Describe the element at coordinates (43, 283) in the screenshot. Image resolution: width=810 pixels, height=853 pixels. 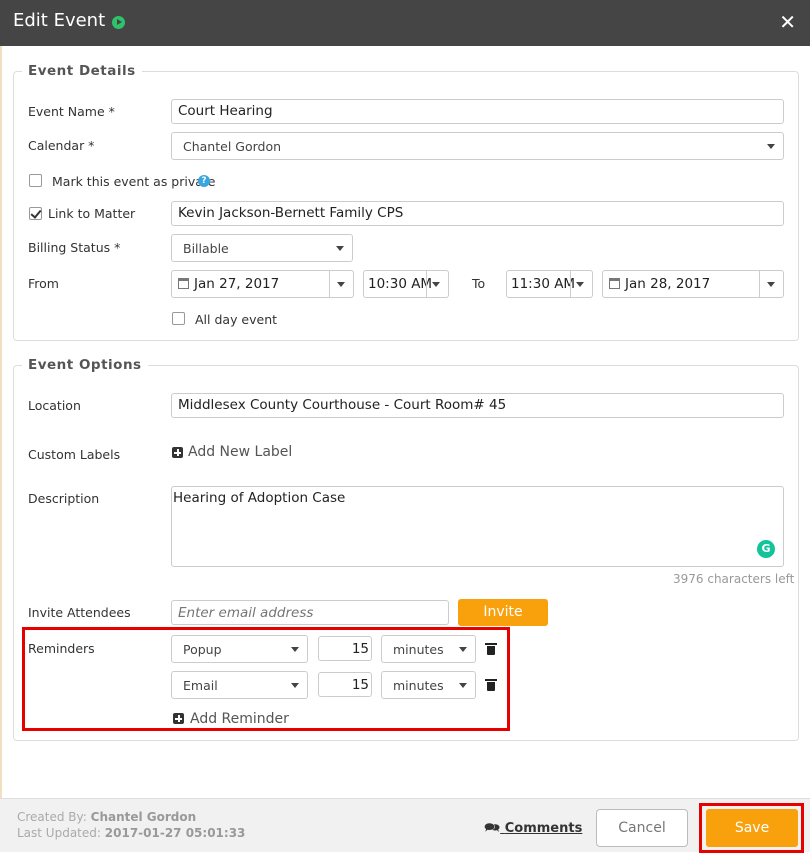
I see `from-label: From` at that location.